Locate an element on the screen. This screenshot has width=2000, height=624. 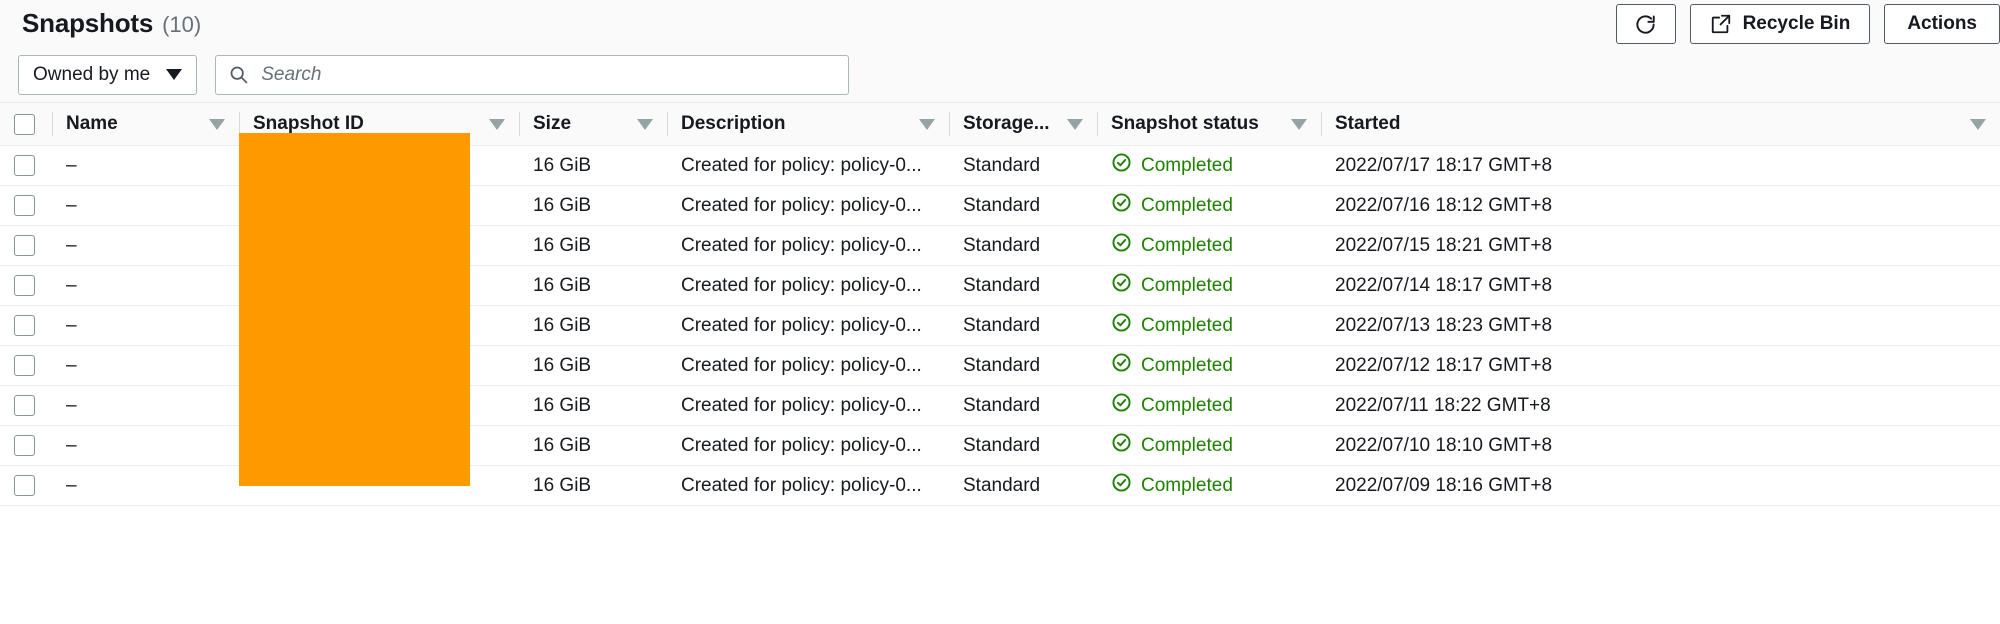
column-header-started: Started is located at coordinates (1660, 124).